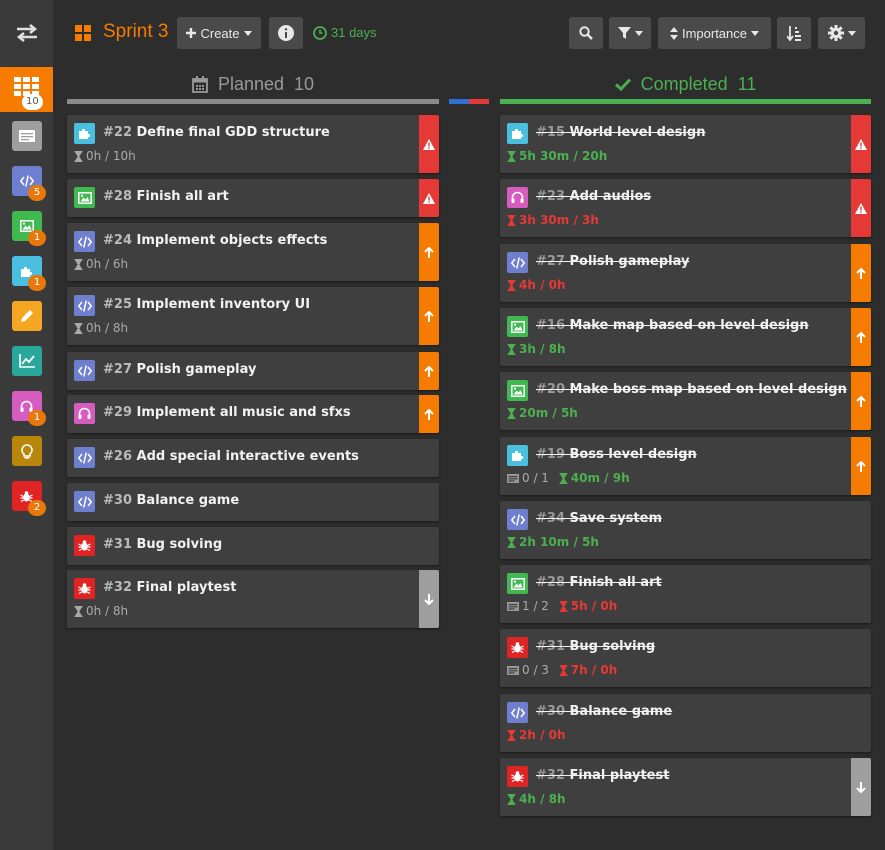  What do you see at coordinates (550, 454) in the screenshot?
I see `task-number: #19` at bounding box center [550, 454].